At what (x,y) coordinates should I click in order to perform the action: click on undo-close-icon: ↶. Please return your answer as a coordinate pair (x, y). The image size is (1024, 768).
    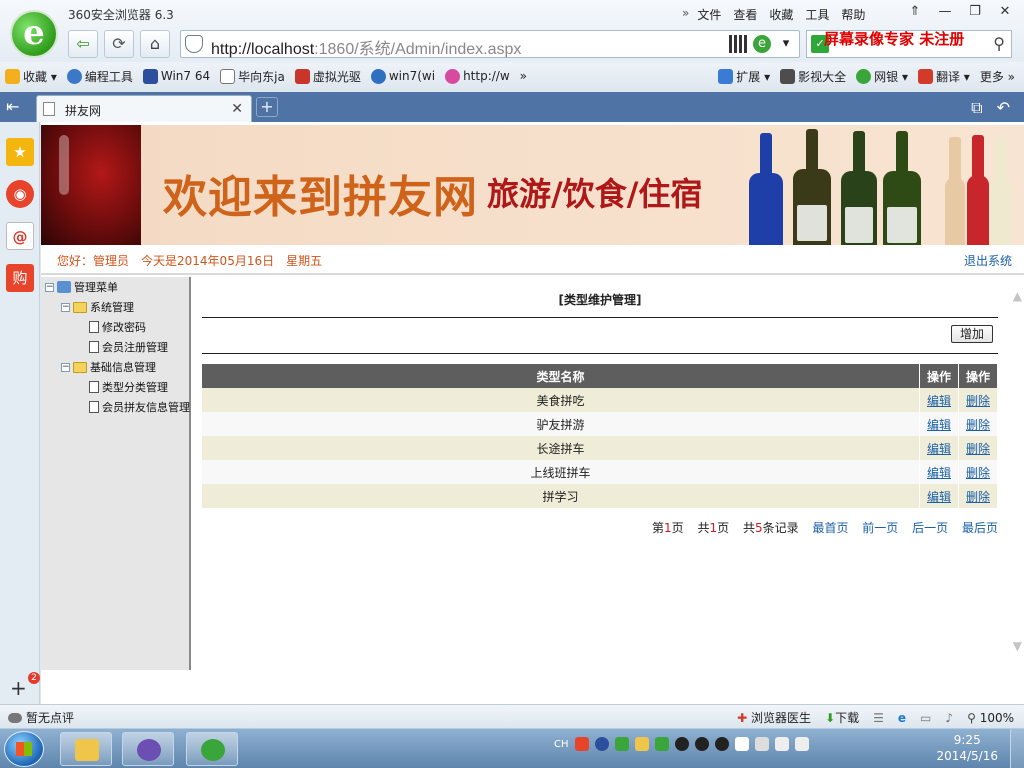
    Looking at the image, I should click on (1003, 108).